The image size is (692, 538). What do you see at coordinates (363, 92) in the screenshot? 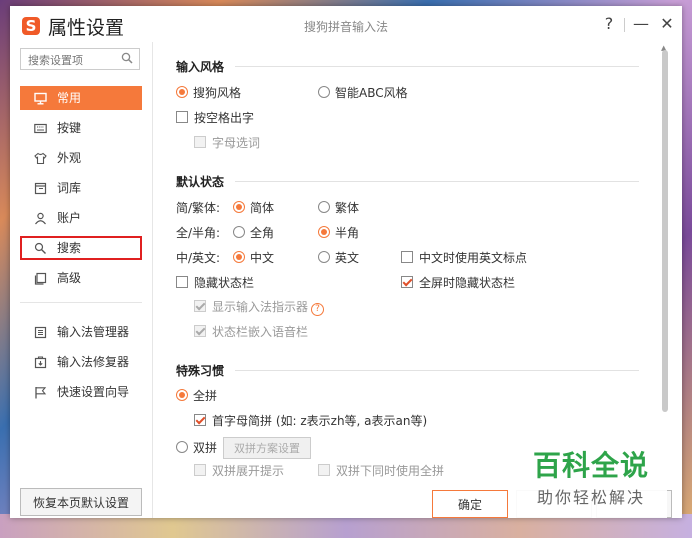
I see `radio-abc-style: 智能ABC风格` at bounding box center [363, 92].